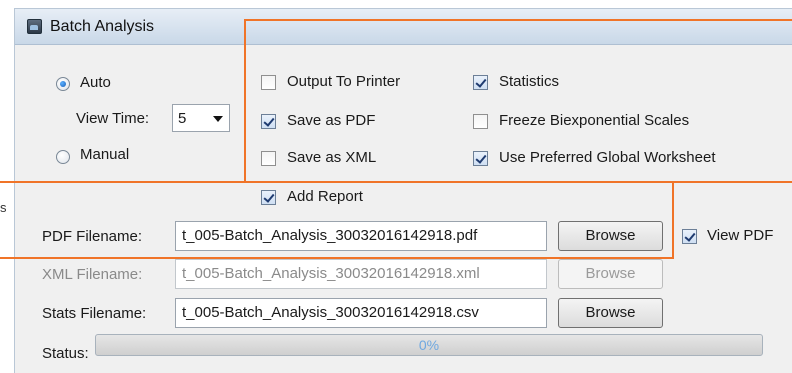  I want to click on view-time-label: View Time:, so click(113, 118).